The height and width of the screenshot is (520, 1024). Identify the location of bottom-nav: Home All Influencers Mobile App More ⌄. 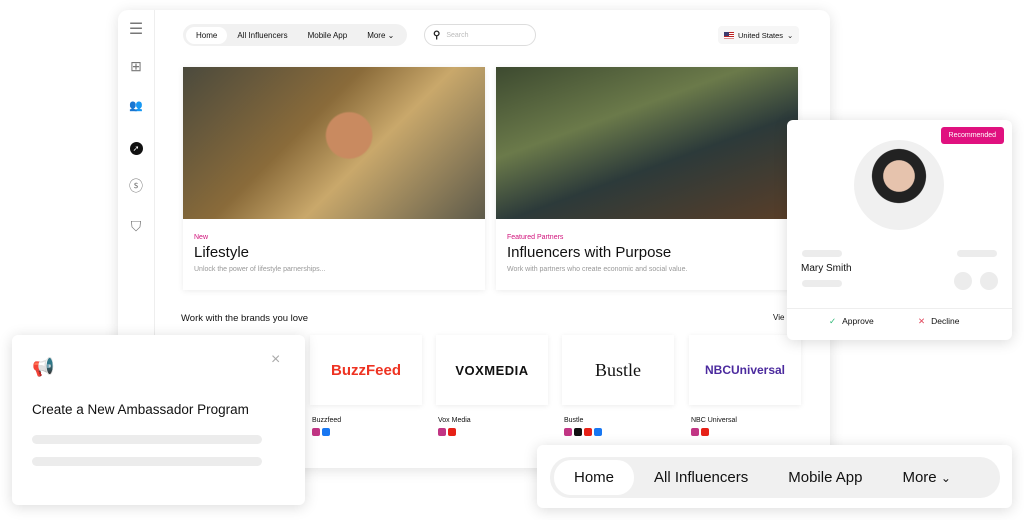
(775, 477).